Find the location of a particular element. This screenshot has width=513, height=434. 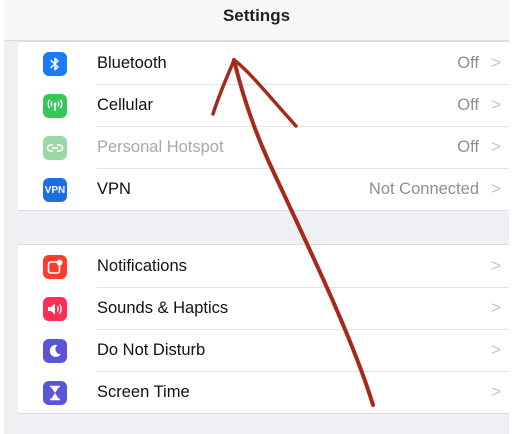

bluetooth-value: Off is located at coordinates (468, 63).